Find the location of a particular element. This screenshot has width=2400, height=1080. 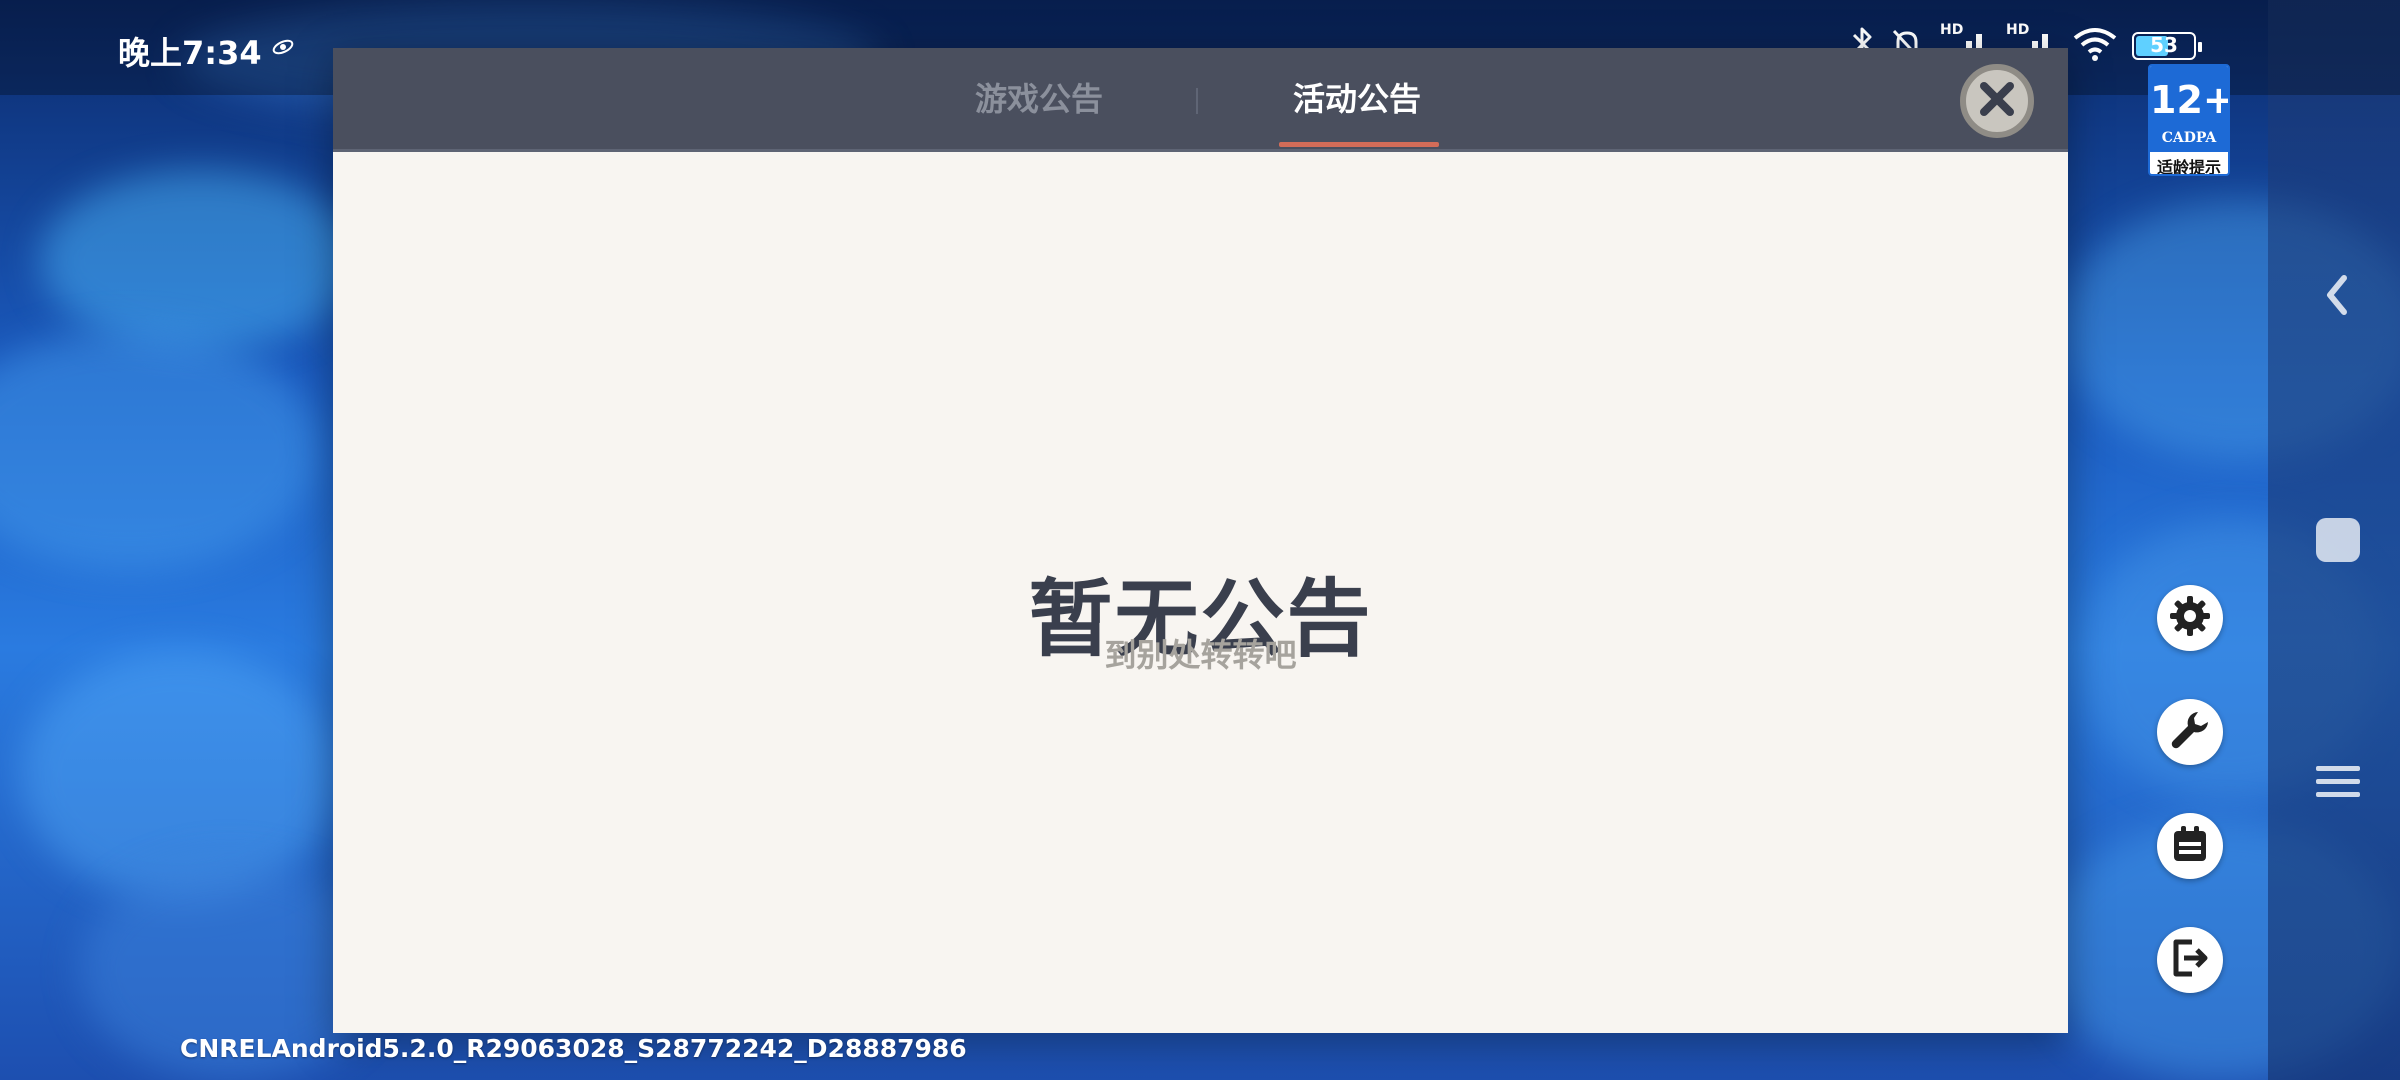

battery-level: 53 is located at coordinates (2164, 45).